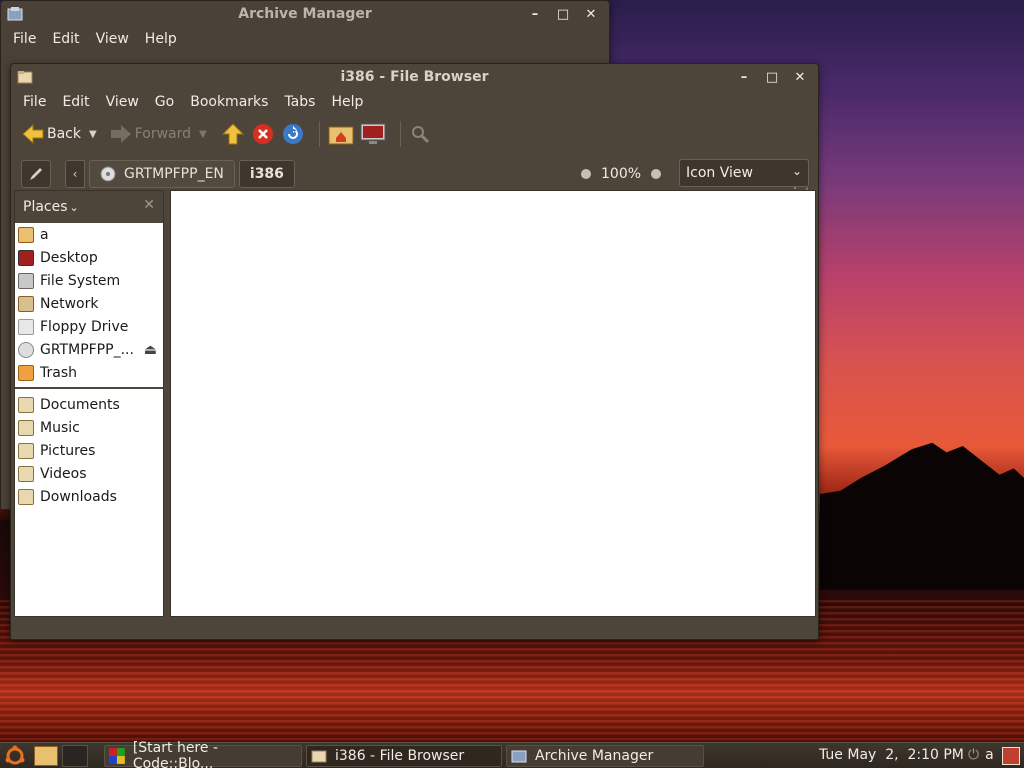  Describe the element at coordinates (891, 755) in the screenshot. I see `clock: Tue May 2, 2:10 PM` at that location.